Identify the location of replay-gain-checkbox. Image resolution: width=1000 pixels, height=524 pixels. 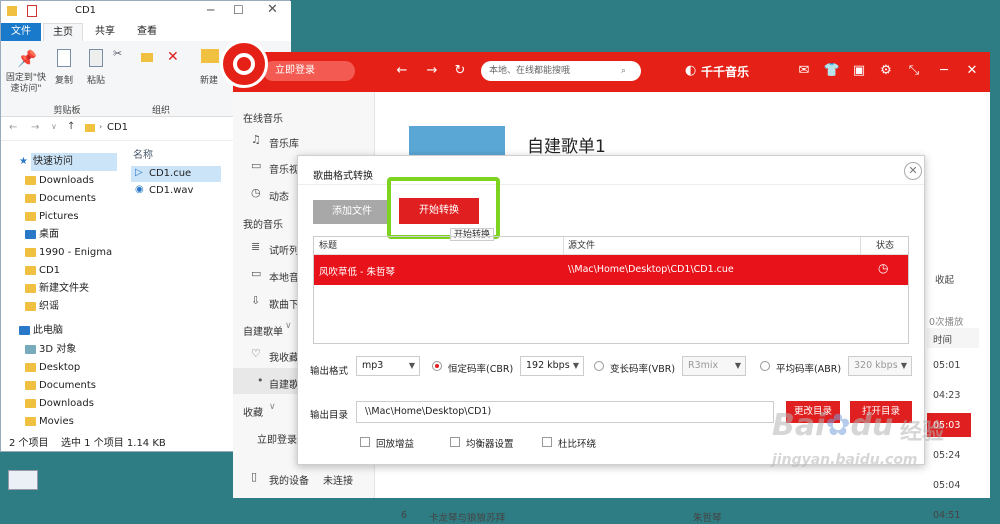
(365, 442).